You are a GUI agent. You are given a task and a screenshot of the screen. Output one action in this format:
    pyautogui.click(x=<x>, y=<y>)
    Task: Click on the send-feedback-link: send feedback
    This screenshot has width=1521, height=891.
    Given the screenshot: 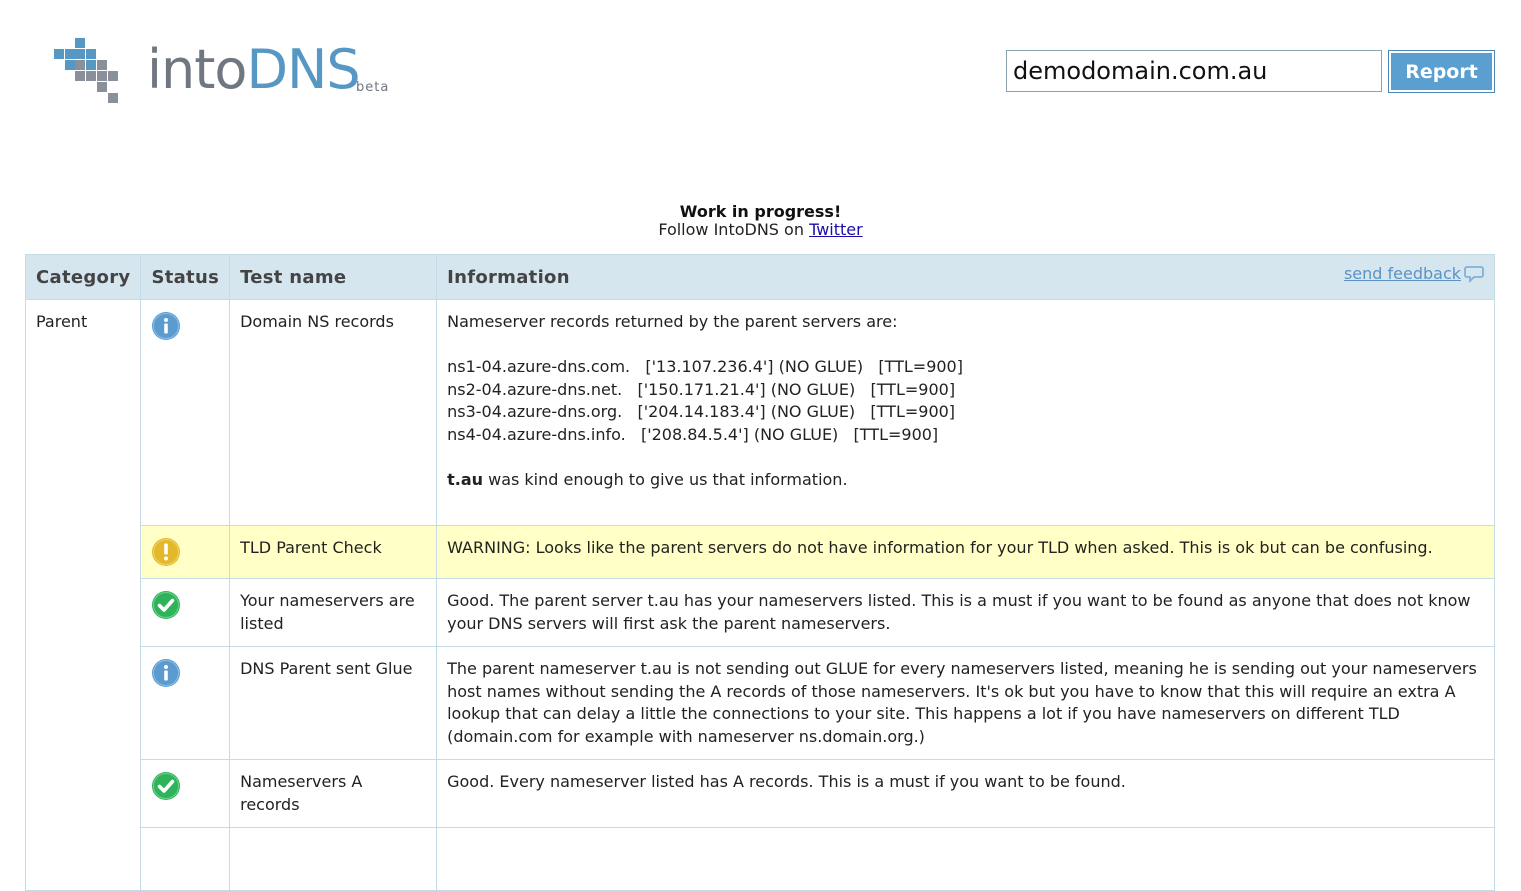 What is the action you would take?
    pyautogui.click(x=1414, y=273)
    